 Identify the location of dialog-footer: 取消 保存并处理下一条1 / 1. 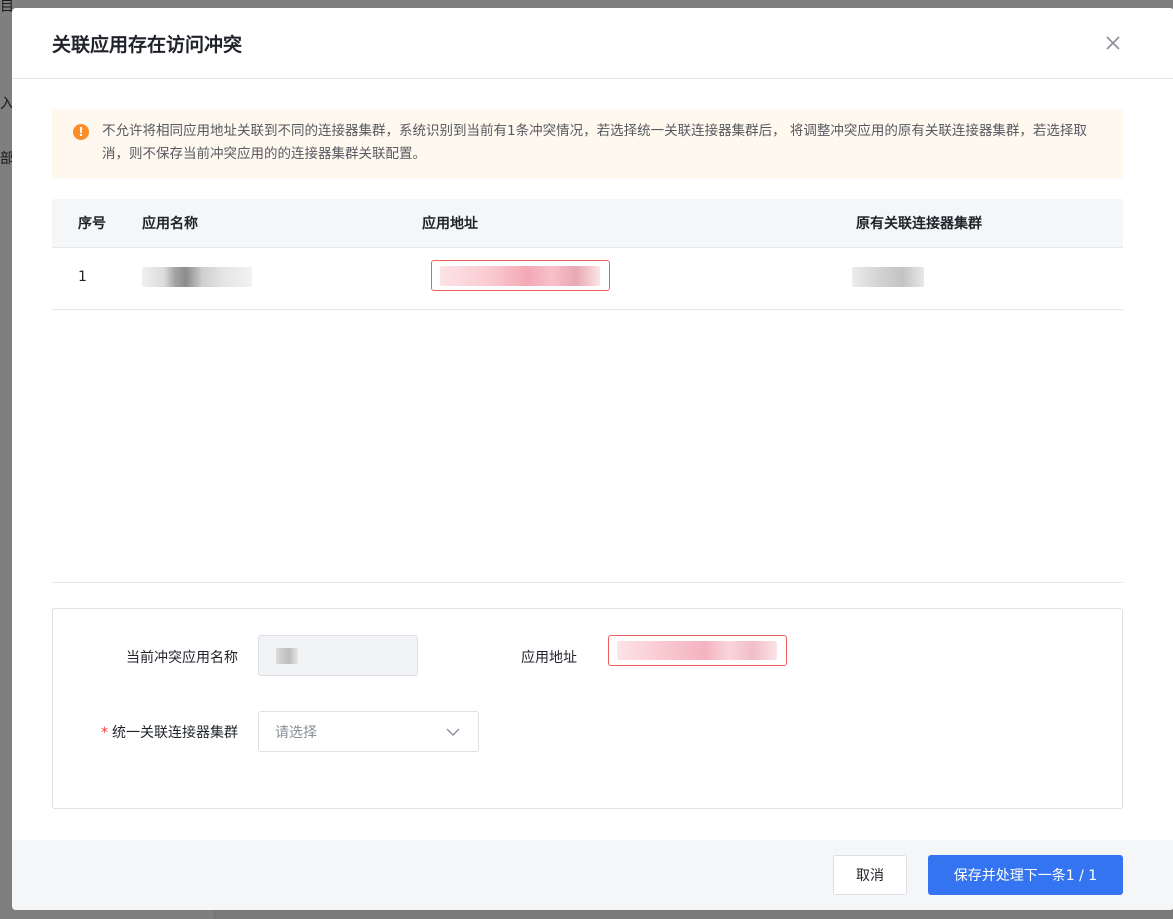
(592, 875).